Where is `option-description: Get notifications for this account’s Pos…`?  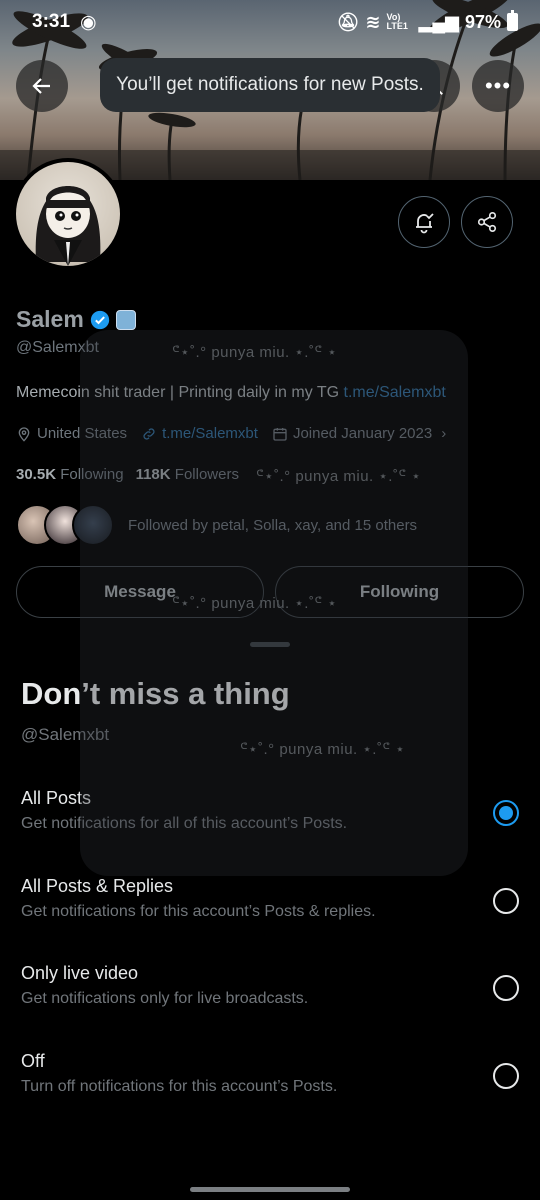 option-description: Get notifications for this account’s Pos… is located at coordinates (198, 911).